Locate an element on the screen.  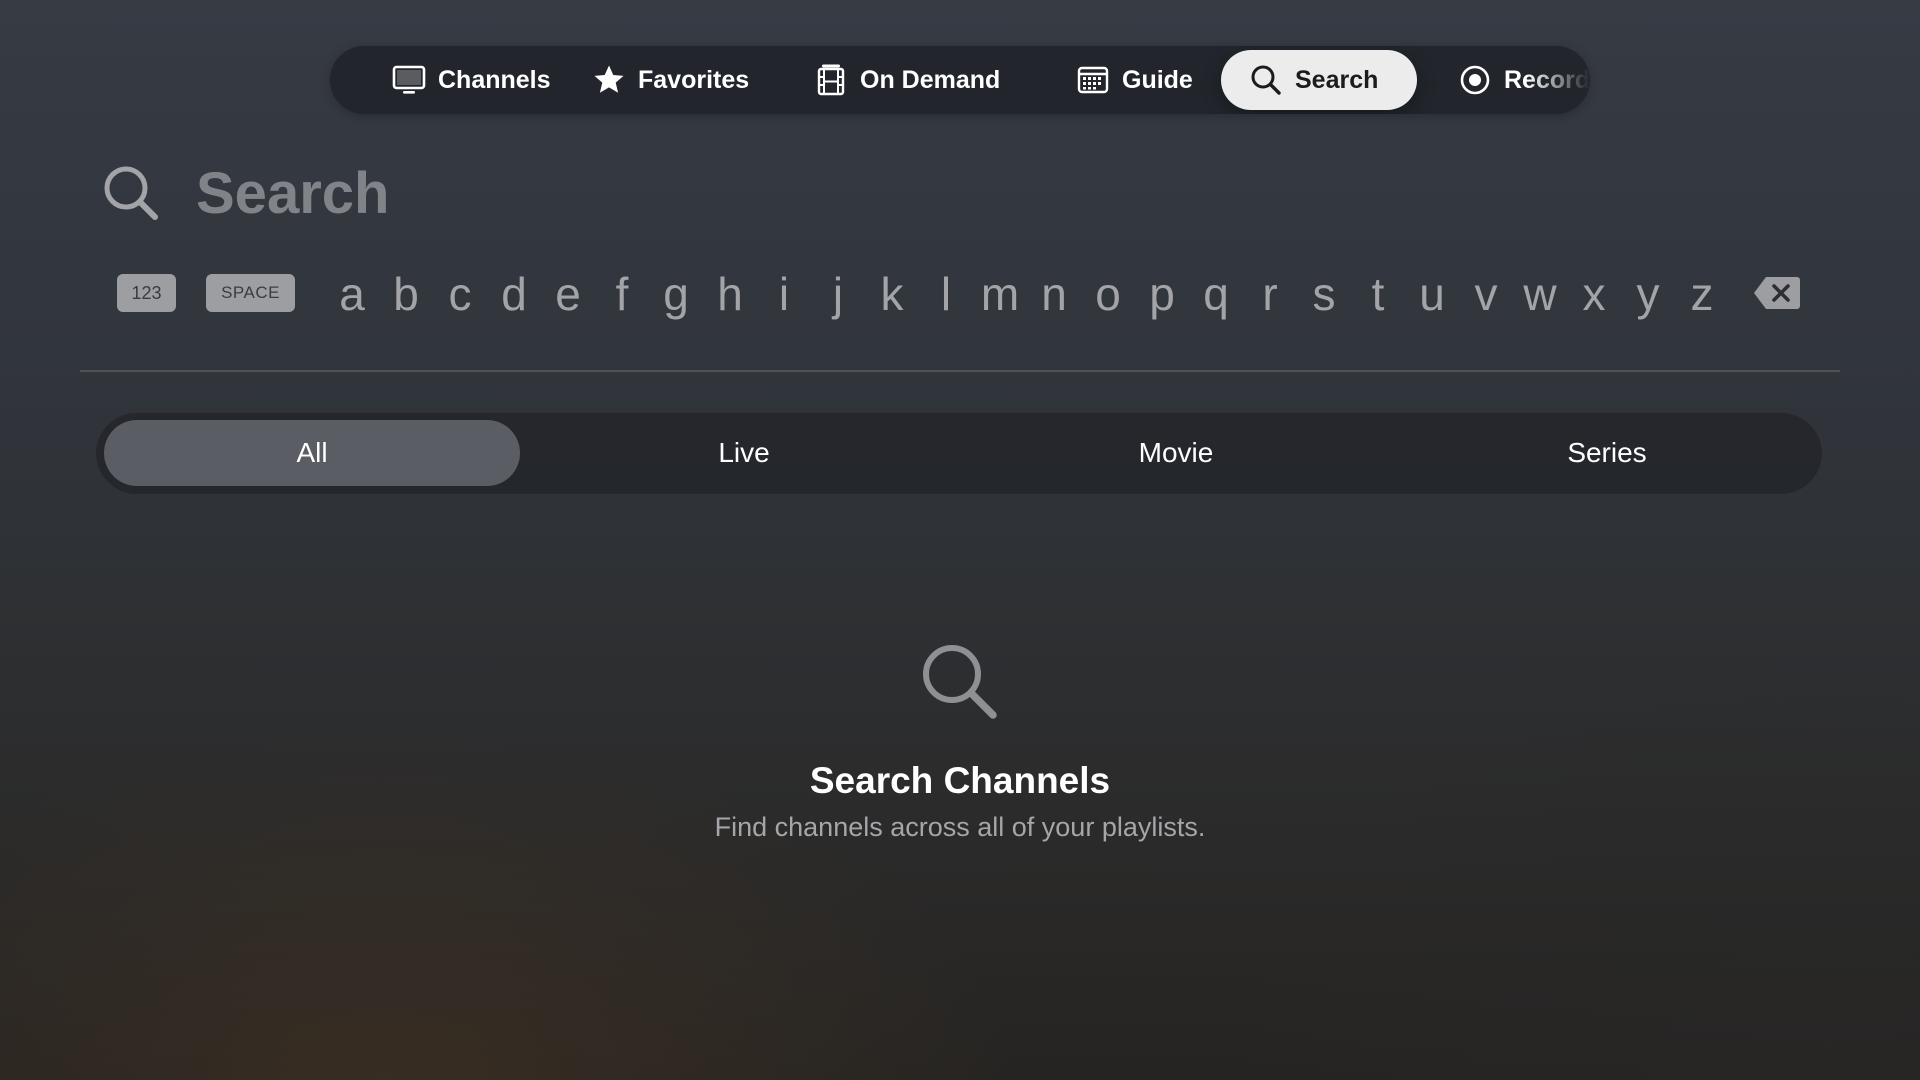
tab-recordings-label: Recordings is located at coordinates (1547, 79).